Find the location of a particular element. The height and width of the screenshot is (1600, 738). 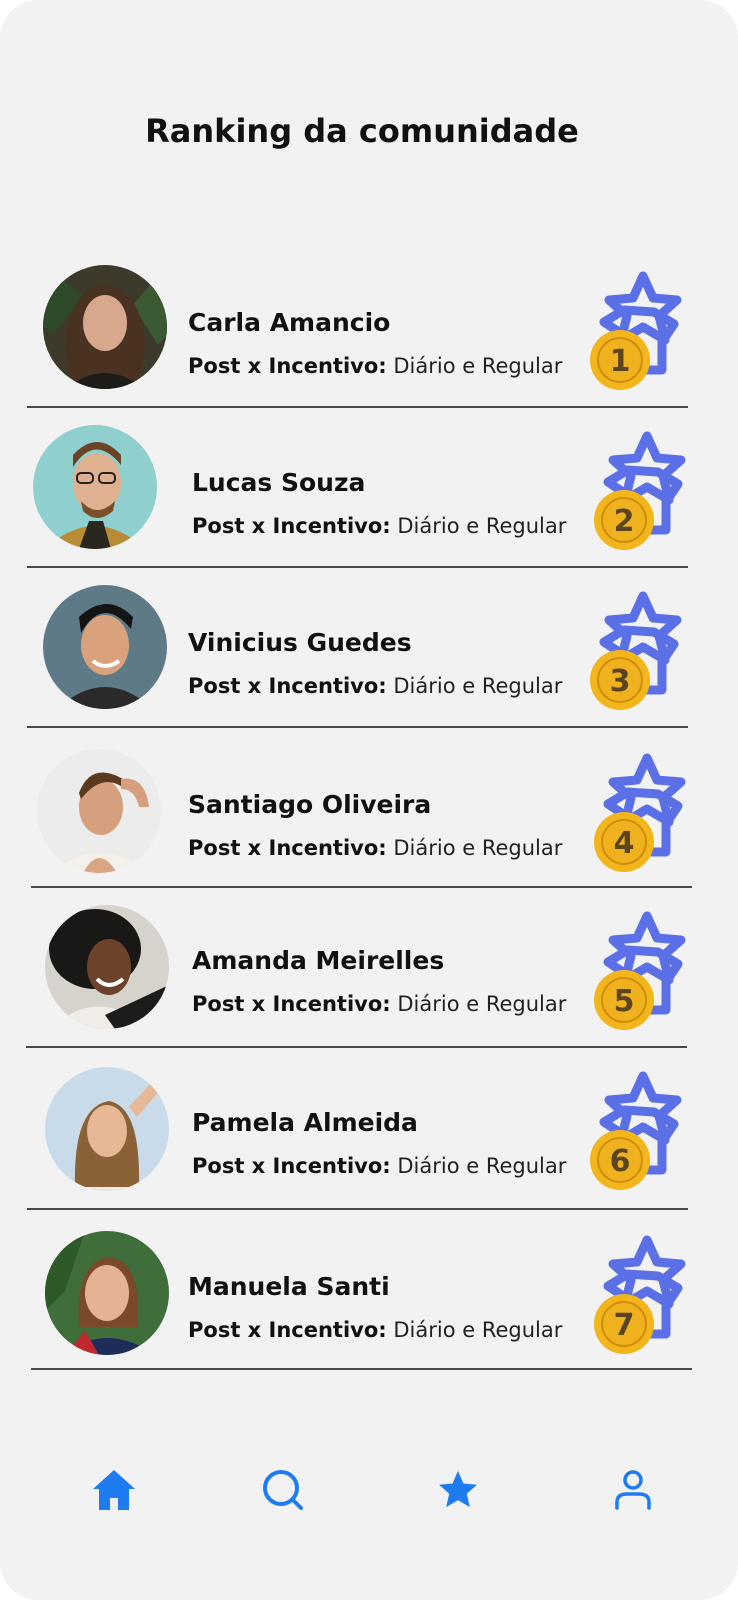

rank-badge: 4 is located at coordinates (643, 812).